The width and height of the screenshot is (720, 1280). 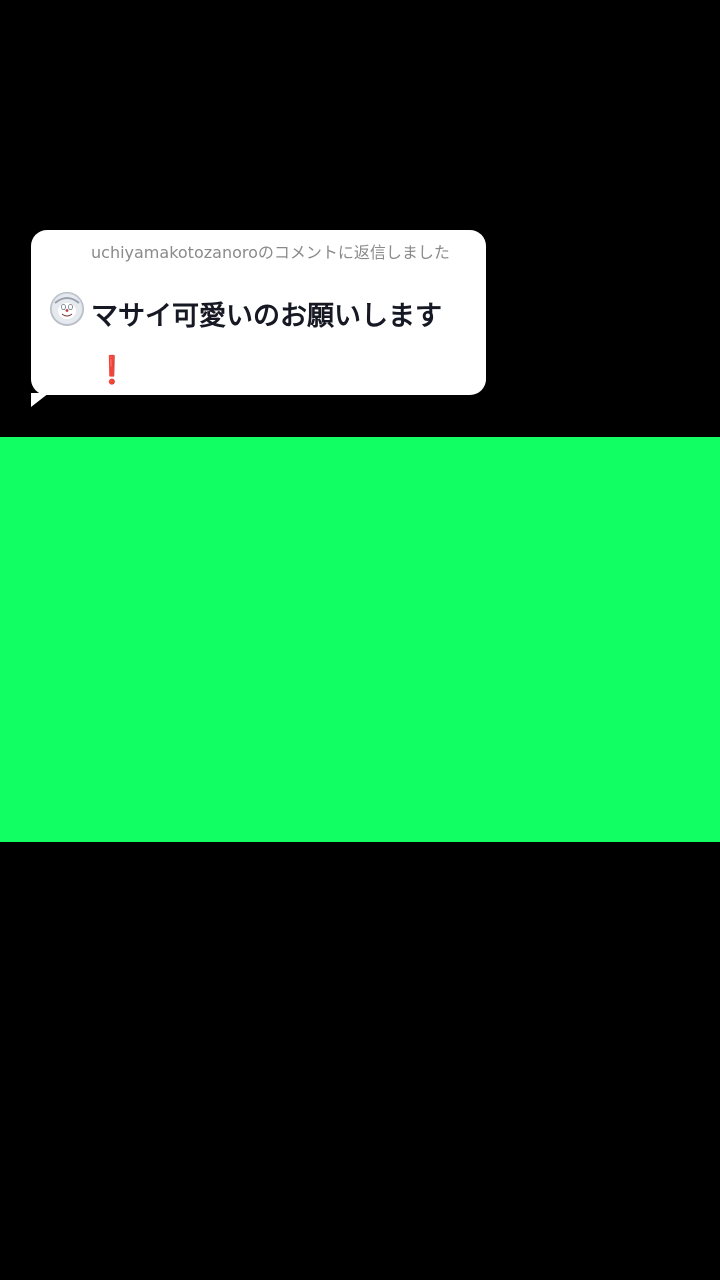 I want to click on reply-header-text: uchiyamakotozanoroのコメントに返信しました, so click(x=270, y=252).